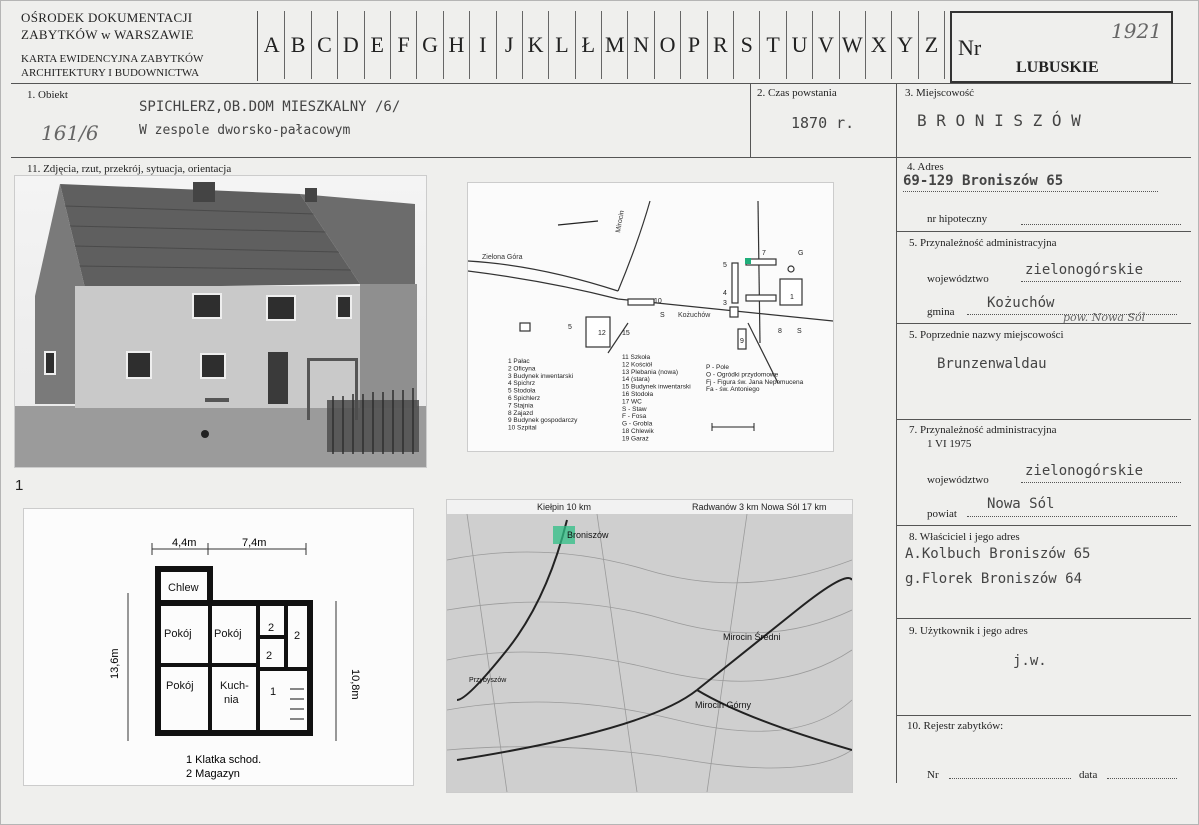  What do you see at coordinates (110, 73) in the screenshot?
I see `card-line-2: ARCHITEKTURY I BUDOWNICTWA` at bounding box center [110, 73].